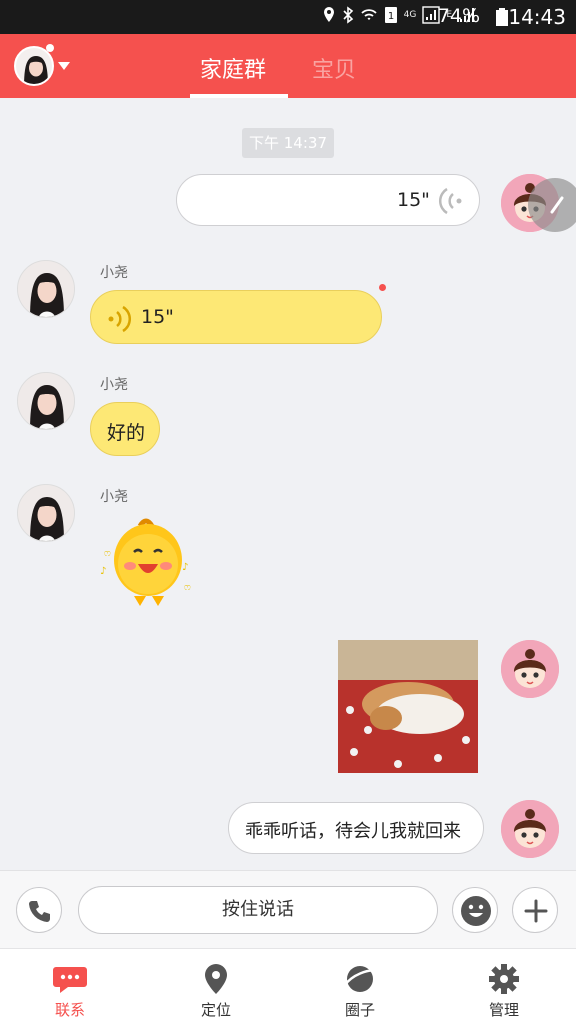 This screenshot has width=576, height=1024. What do you see at coordinates (382, 287) in the screenshot?
I see `unread-dot` at bounding box center [382, 287].